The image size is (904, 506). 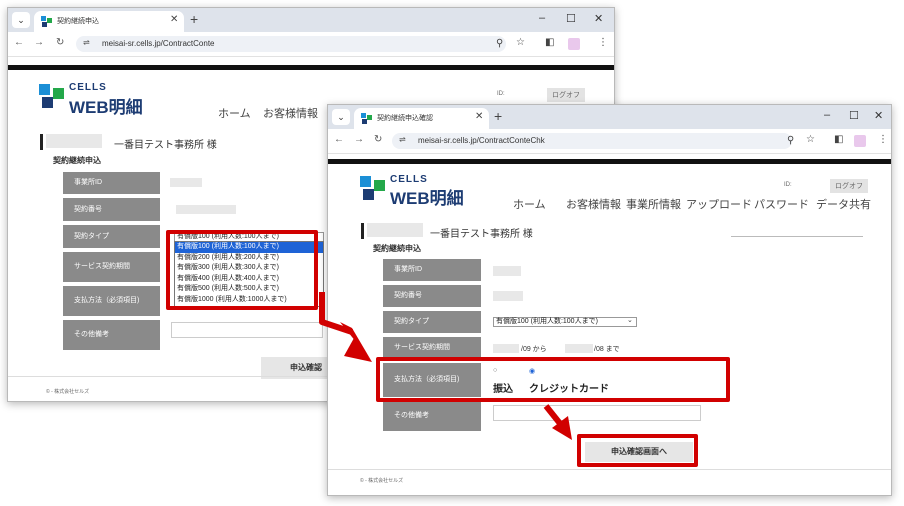 I want to click on logo-cells-text: CELLS, so click(x=88, y=87).